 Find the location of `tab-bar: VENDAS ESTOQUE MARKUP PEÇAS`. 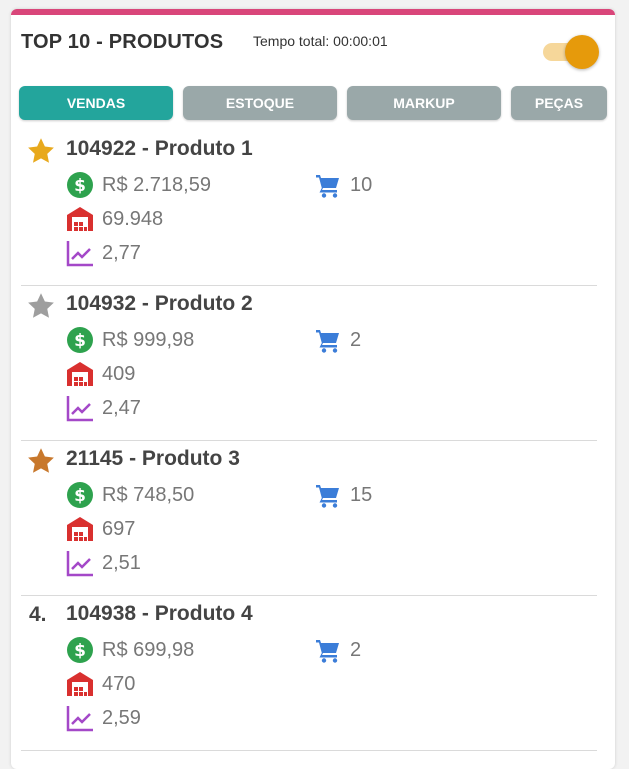

tab-bar: VENDAS ESTOQUE MARKUP PEÇAS is located at coordinates (314, 103).